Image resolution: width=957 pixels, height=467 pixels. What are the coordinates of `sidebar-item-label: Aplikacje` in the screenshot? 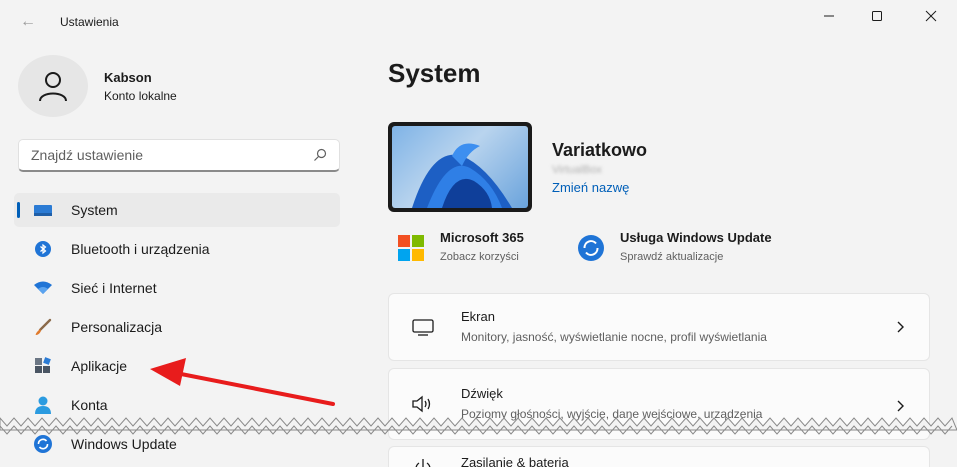 It's located at (99, 366).